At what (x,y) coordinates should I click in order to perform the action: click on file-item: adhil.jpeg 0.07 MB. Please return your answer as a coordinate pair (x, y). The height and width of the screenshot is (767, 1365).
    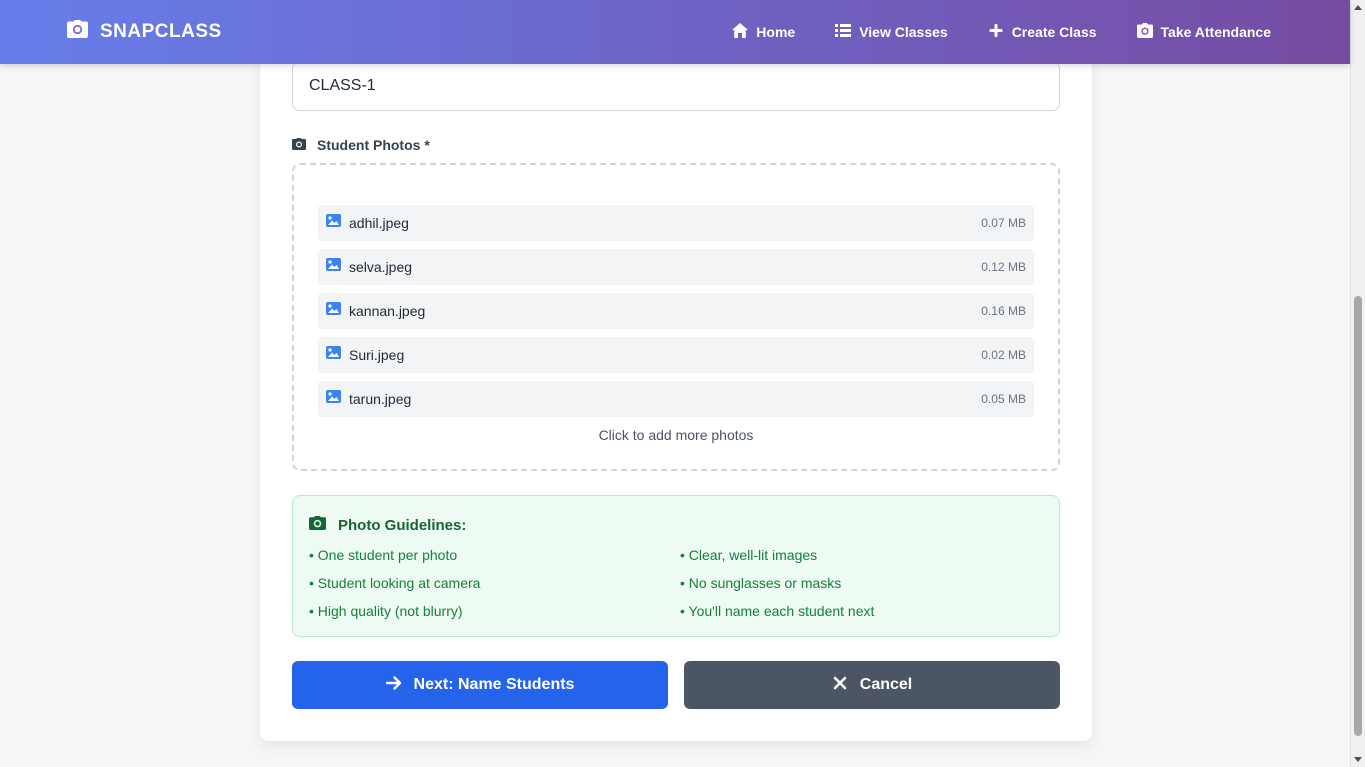
    Looking at the image, I should click on (676, 223).